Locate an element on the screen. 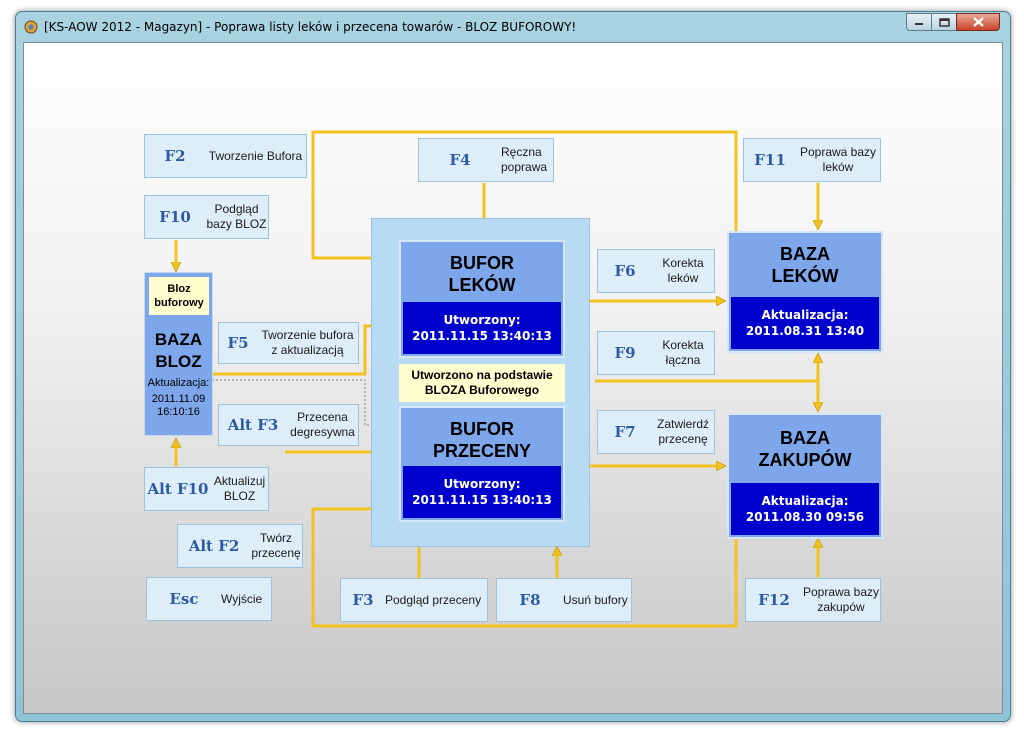 The image size is (1024, 741). bloz-buforowy-tag: Bloz buforowy is located at coordinates (179, 296).